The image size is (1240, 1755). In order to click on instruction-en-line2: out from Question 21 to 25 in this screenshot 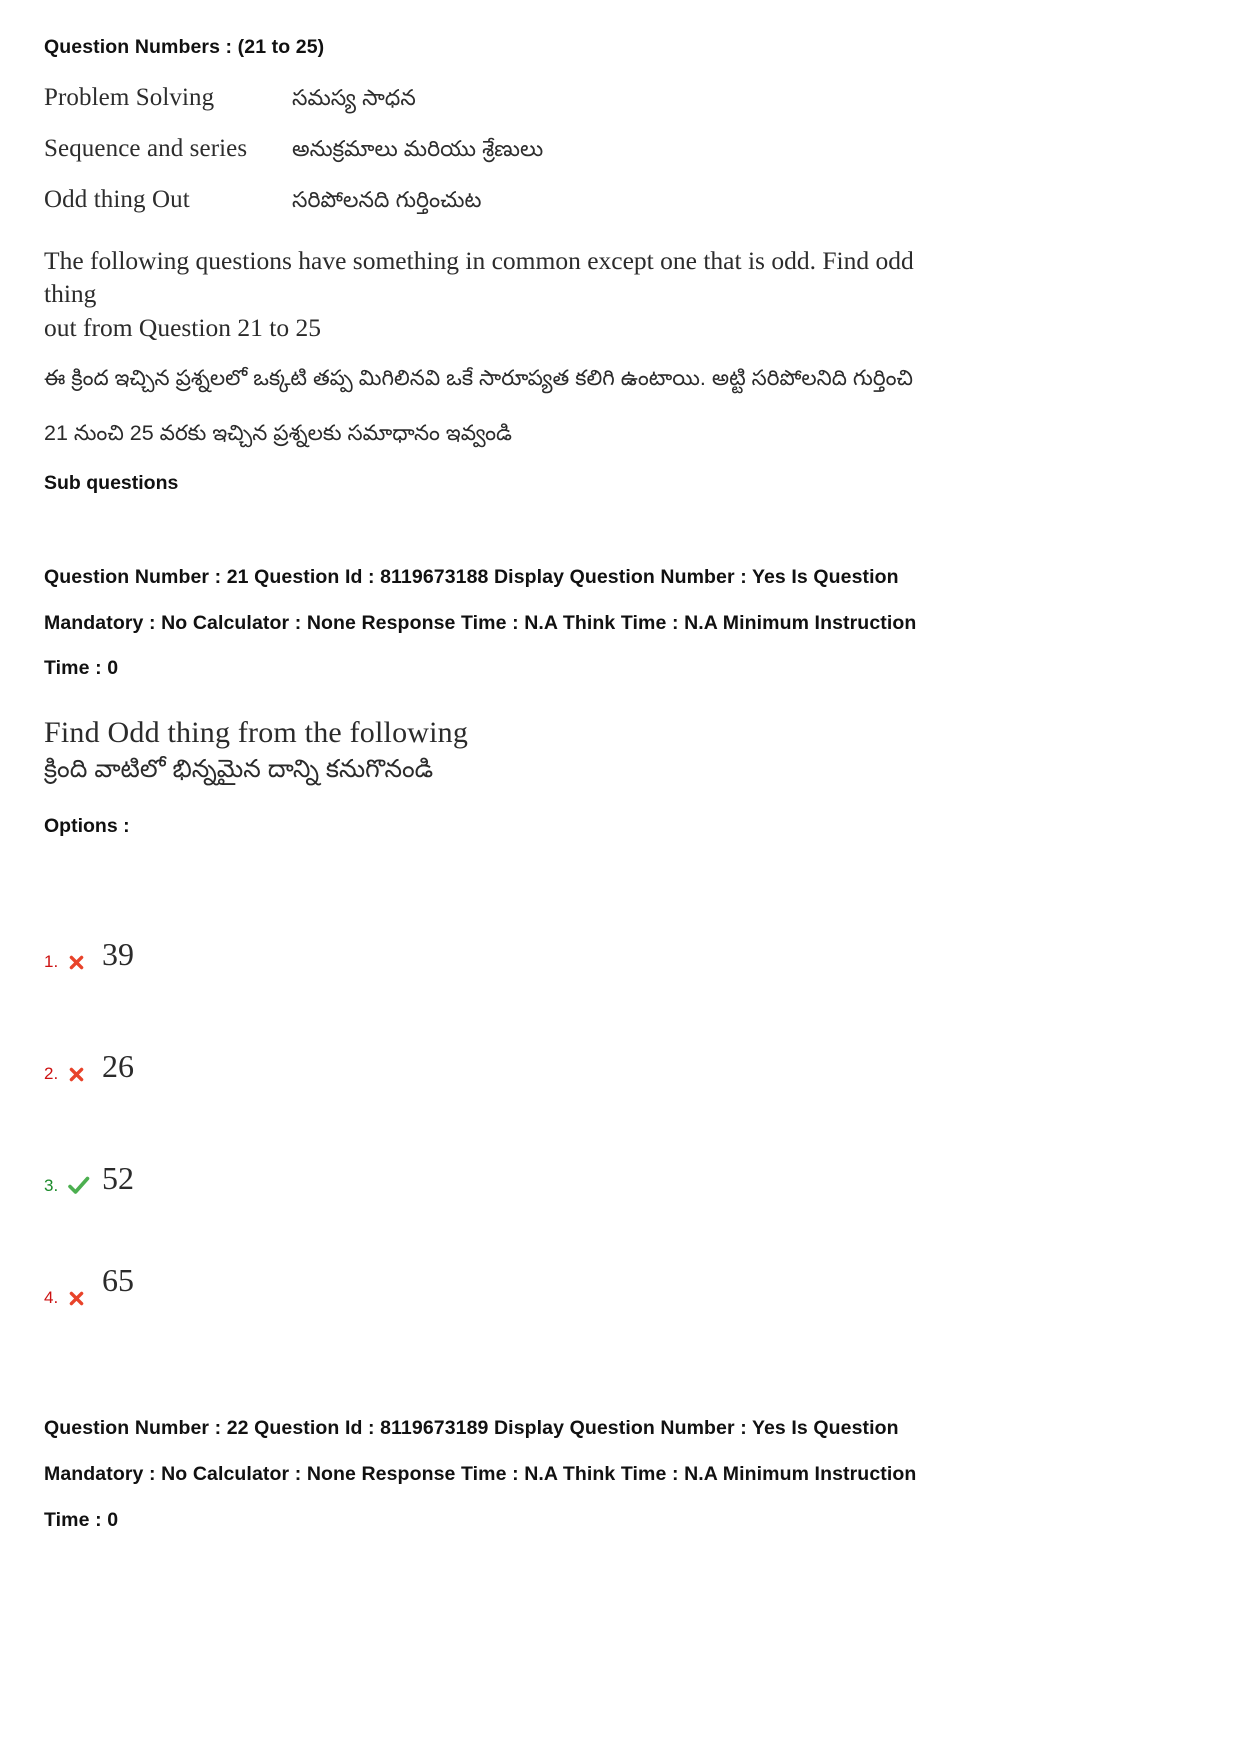, I will do `click(182, 328)`.